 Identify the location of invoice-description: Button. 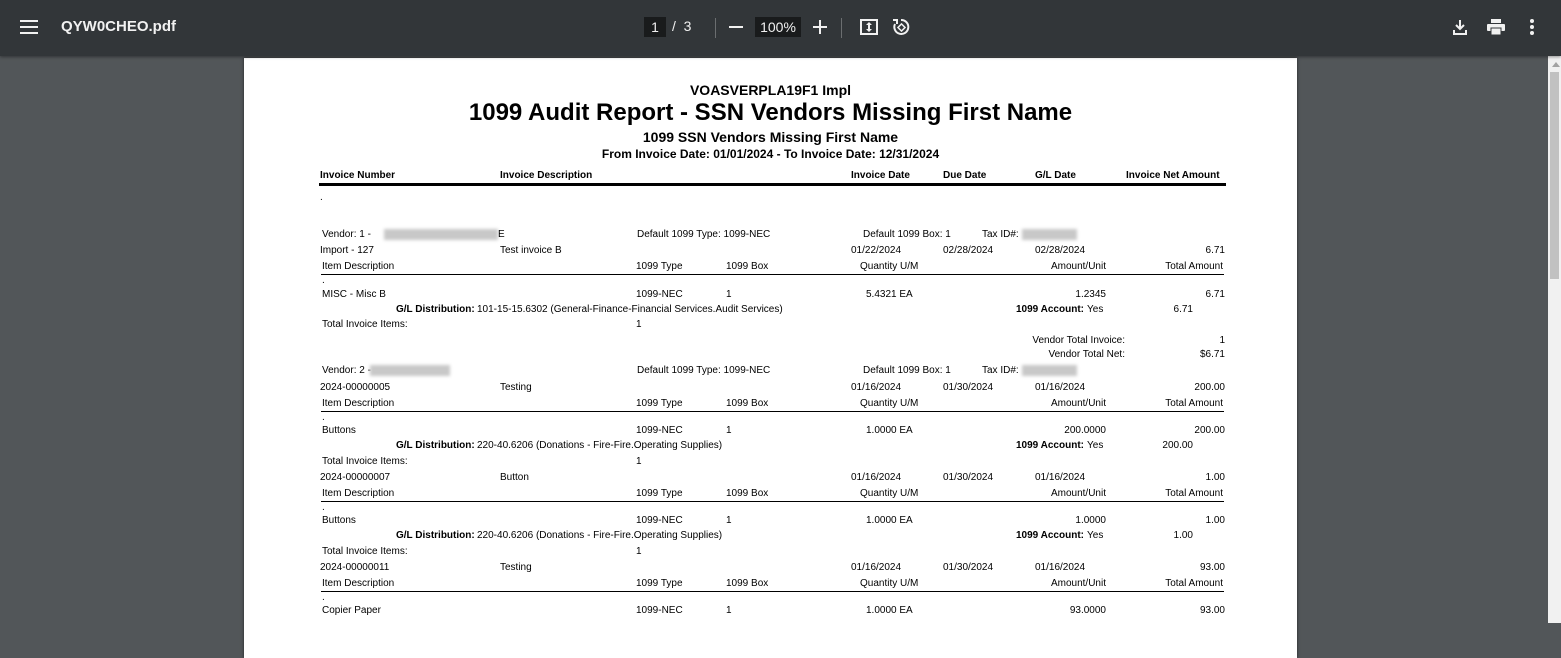
(514, 477).